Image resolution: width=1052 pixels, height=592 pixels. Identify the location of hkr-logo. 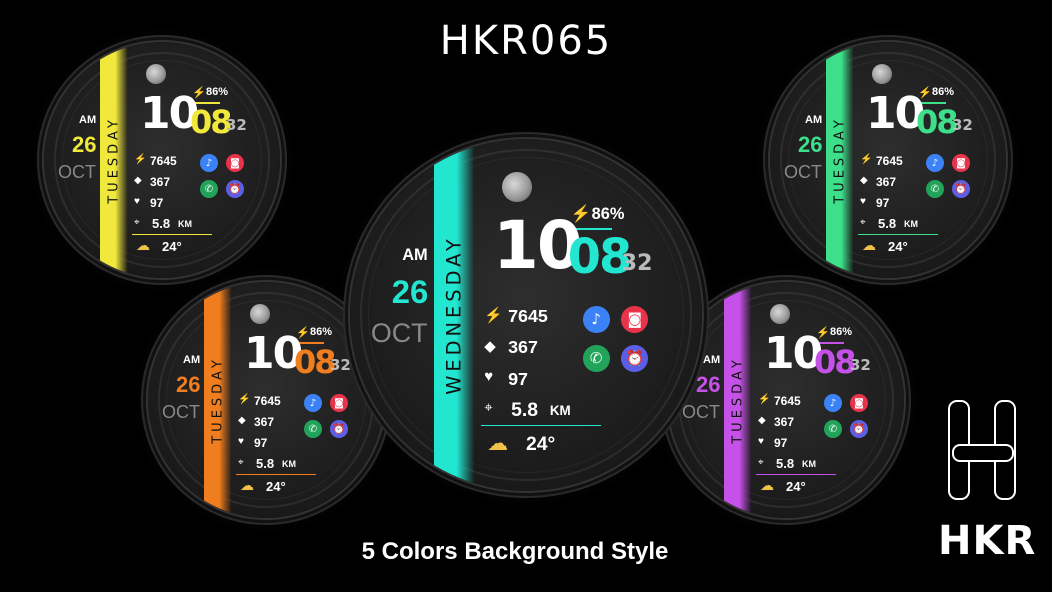
(980, 450).